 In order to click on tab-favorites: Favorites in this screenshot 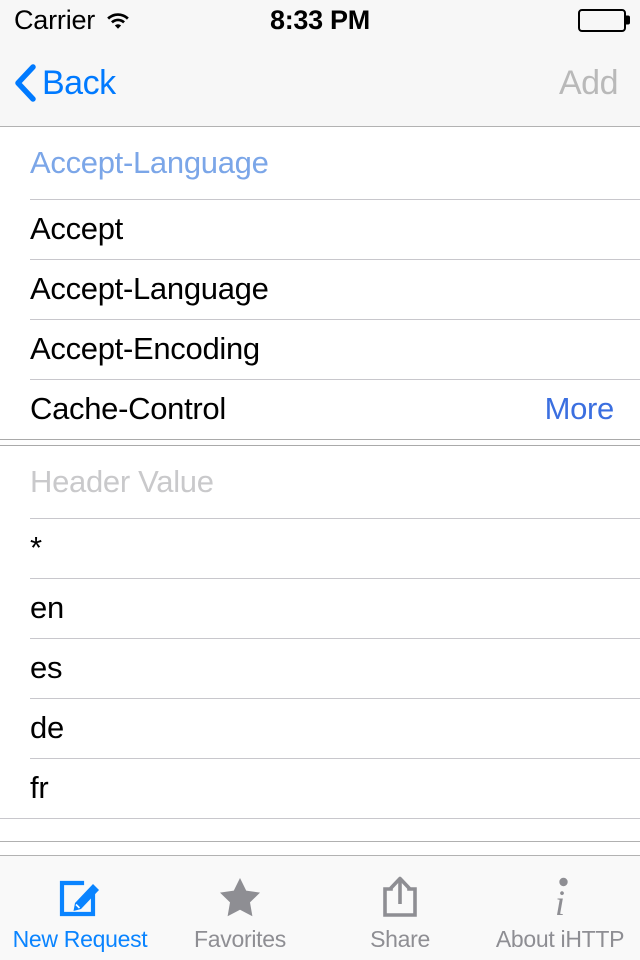, I will do `click(240, 908)`.